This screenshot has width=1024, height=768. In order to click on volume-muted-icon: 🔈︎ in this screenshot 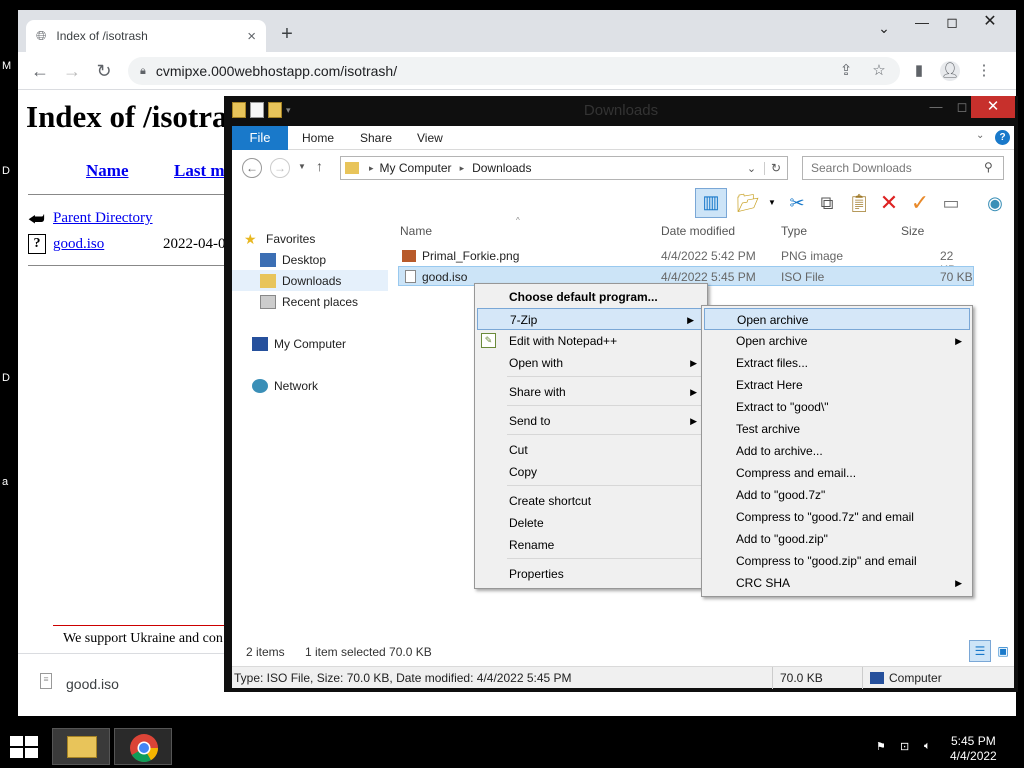, I will do `click(931, 746)`.